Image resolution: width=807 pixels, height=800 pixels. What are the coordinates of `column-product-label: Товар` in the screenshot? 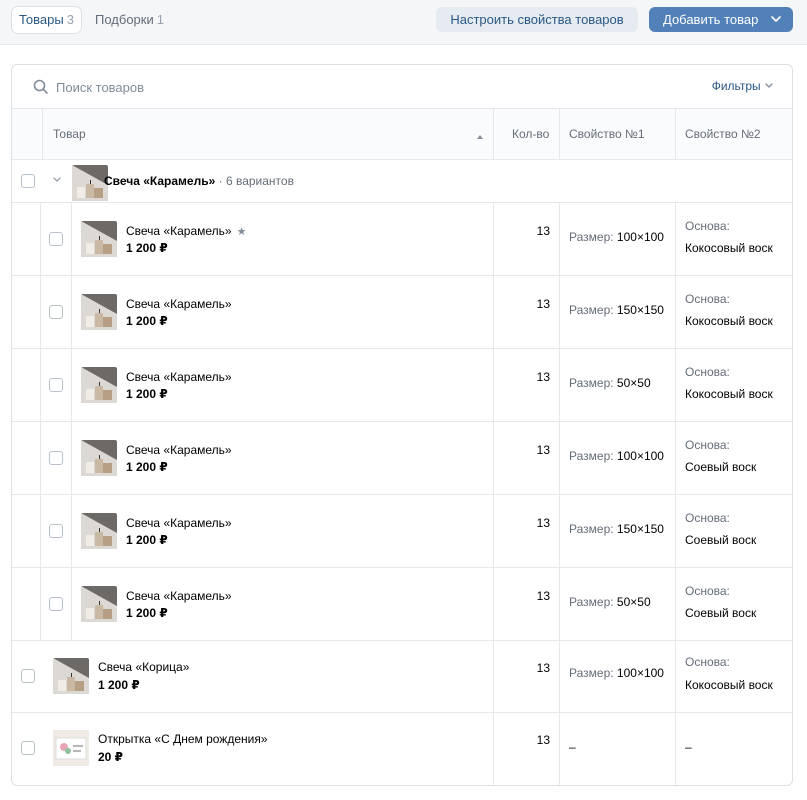 It's located at (69, 134).